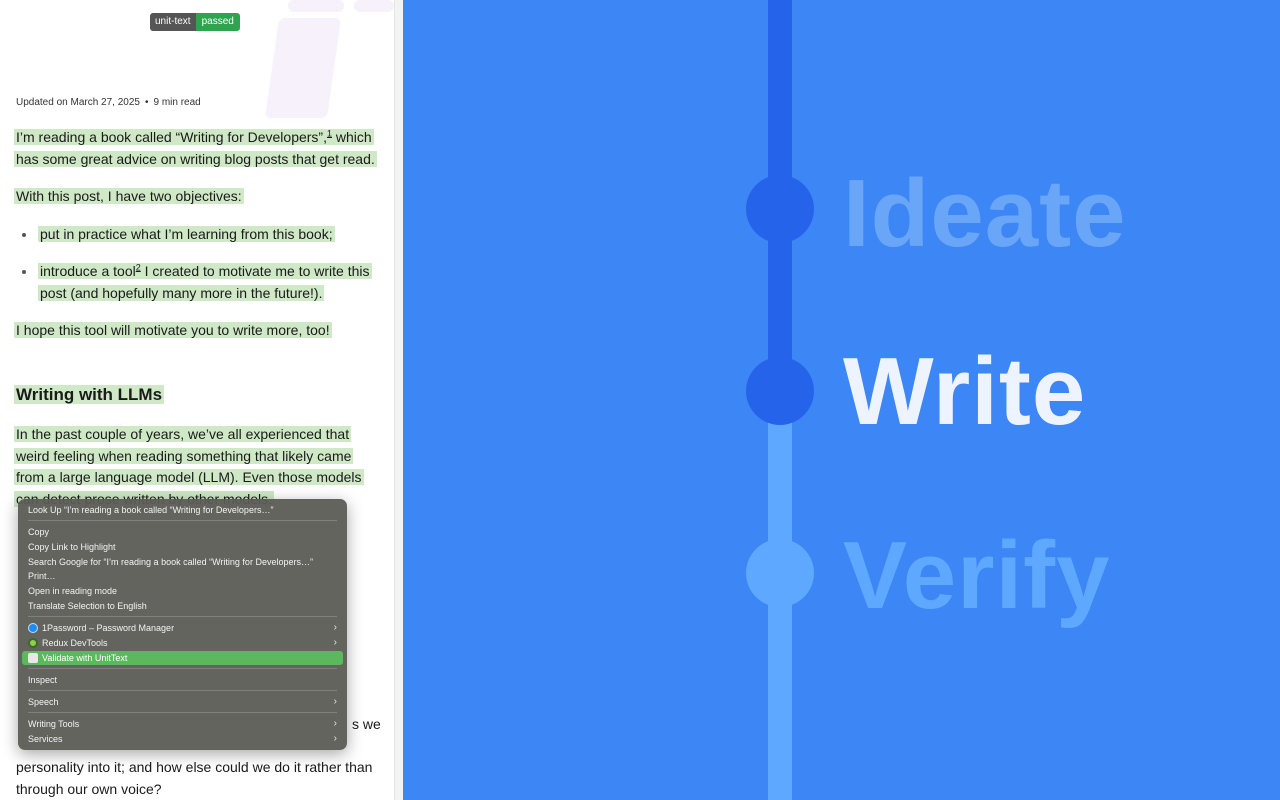 Image resolution: width=1280 pixels, height=800 pixels. Describe the element at coordinates (780, 573) in the screenshot. I see `timeline-node-verify` at that location.